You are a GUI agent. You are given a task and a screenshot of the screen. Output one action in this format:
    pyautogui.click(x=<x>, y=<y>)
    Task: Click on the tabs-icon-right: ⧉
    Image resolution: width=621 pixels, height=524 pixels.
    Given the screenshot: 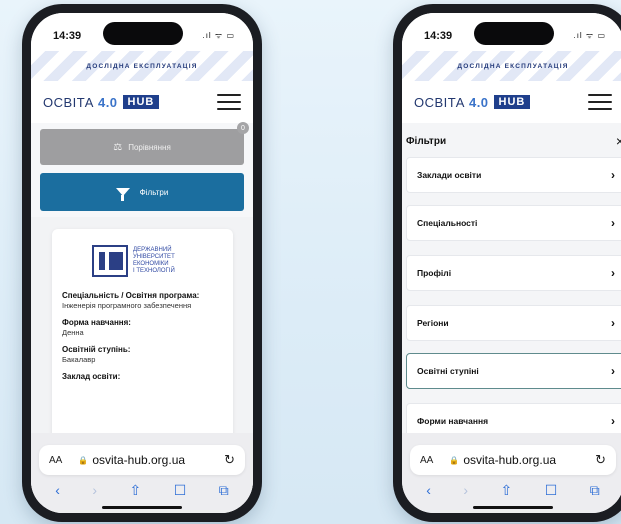 What is the action you would take?
    pyautogui.click(x=595, y=490)
    